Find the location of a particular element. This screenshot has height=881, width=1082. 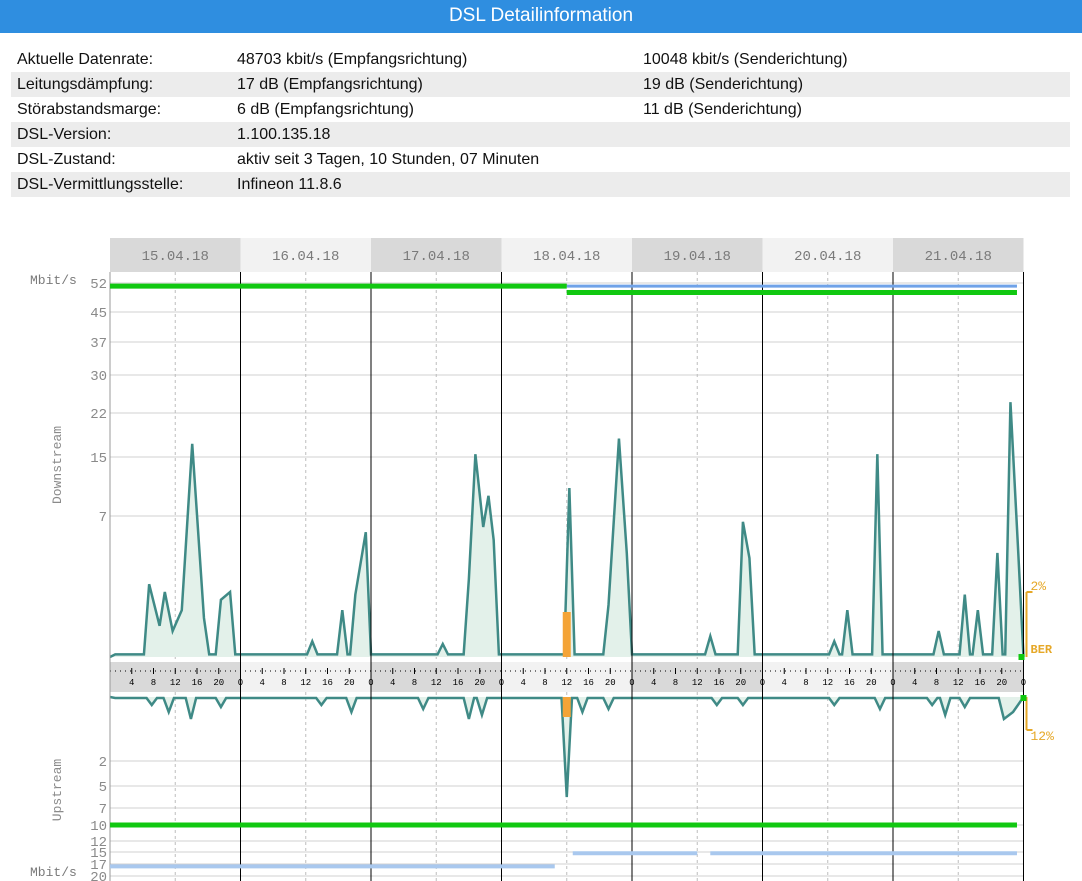

current-marker-downstream is located at coordinates (1021, 657).